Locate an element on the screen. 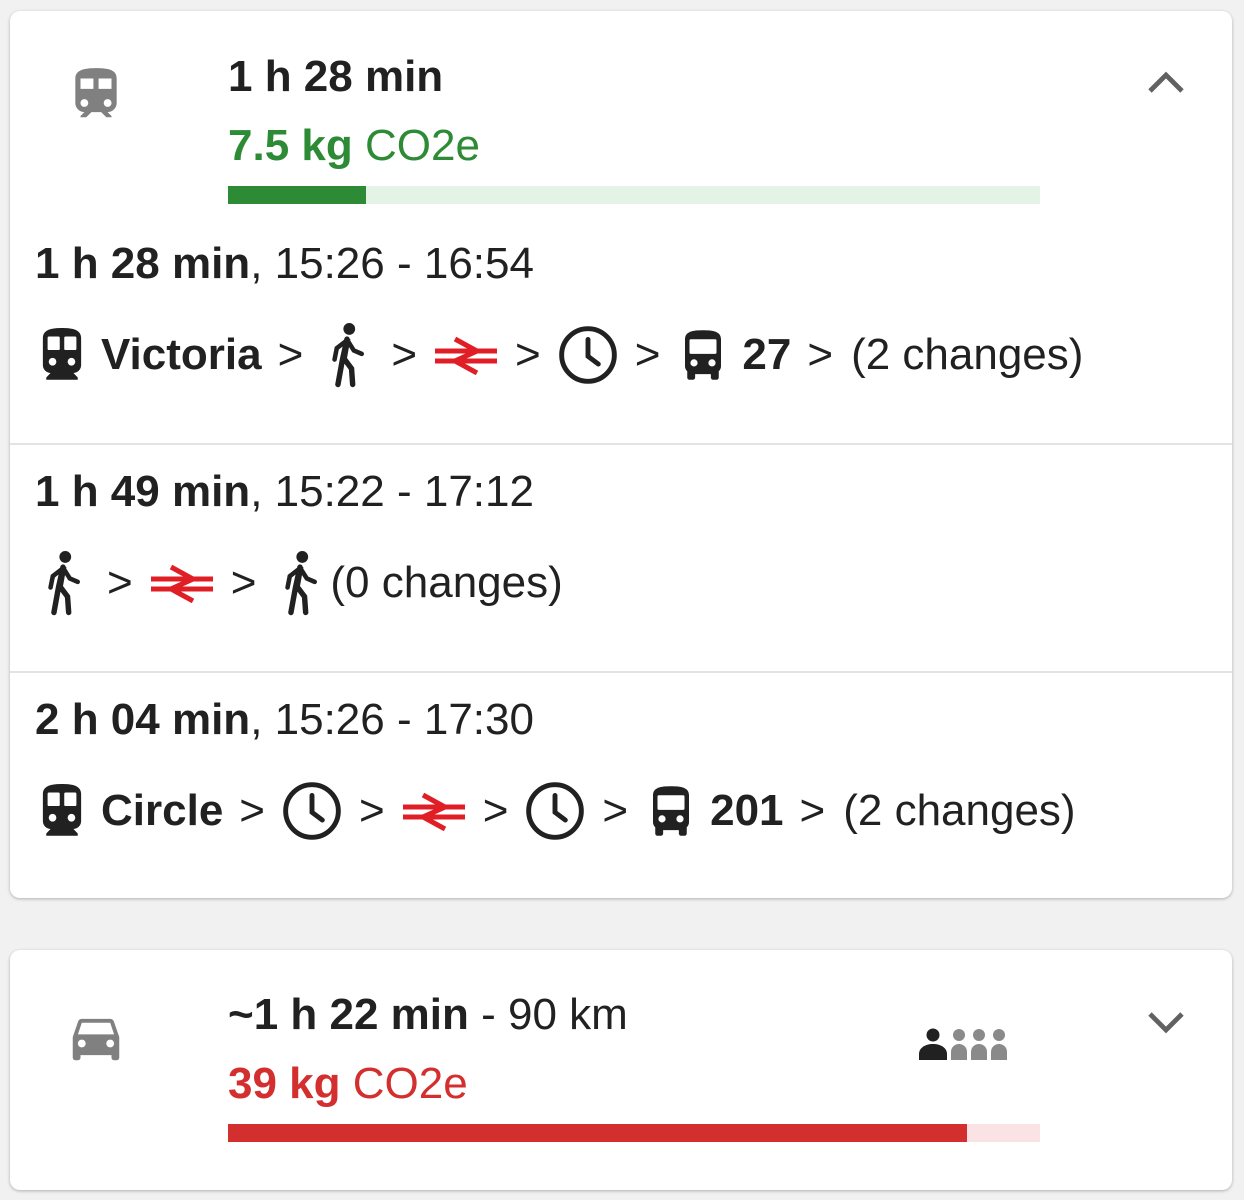 Image resolution: width=1244 pixels, height=1200 pixels. passenger-3-icon is located at coordinates (979, 1044).